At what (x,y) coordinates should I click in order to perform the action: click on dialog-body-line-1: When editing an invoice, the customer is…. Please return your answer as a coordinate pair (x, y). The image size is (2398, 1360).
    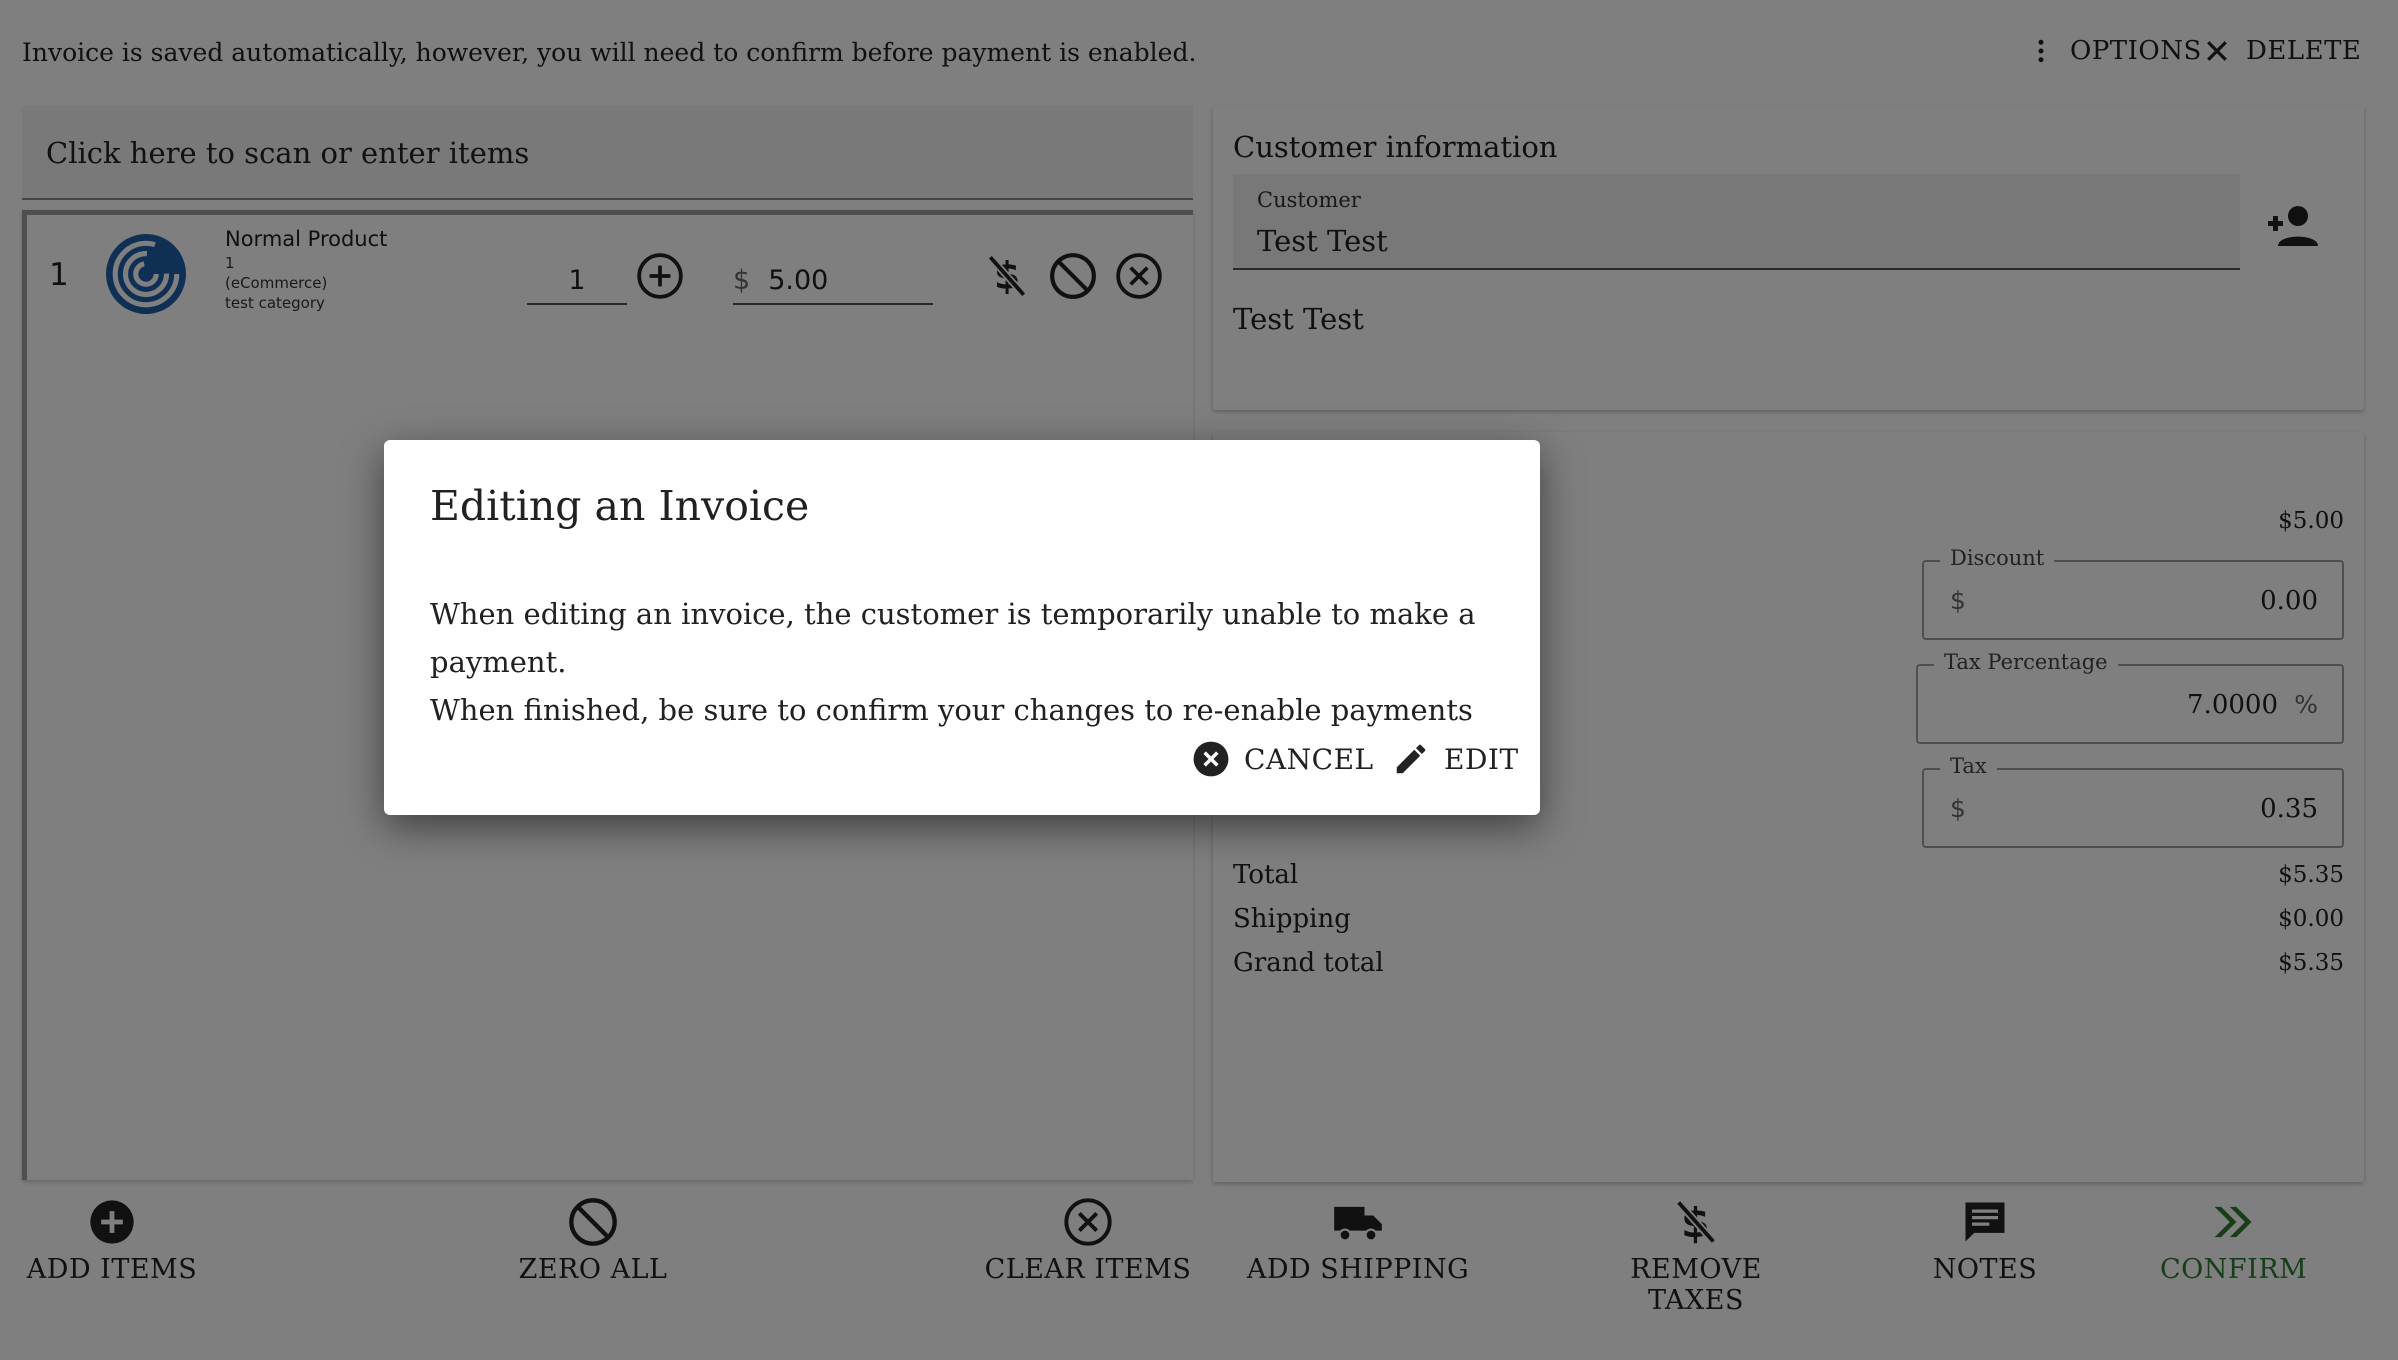
    Looking at the image, I should click on (953, 638).